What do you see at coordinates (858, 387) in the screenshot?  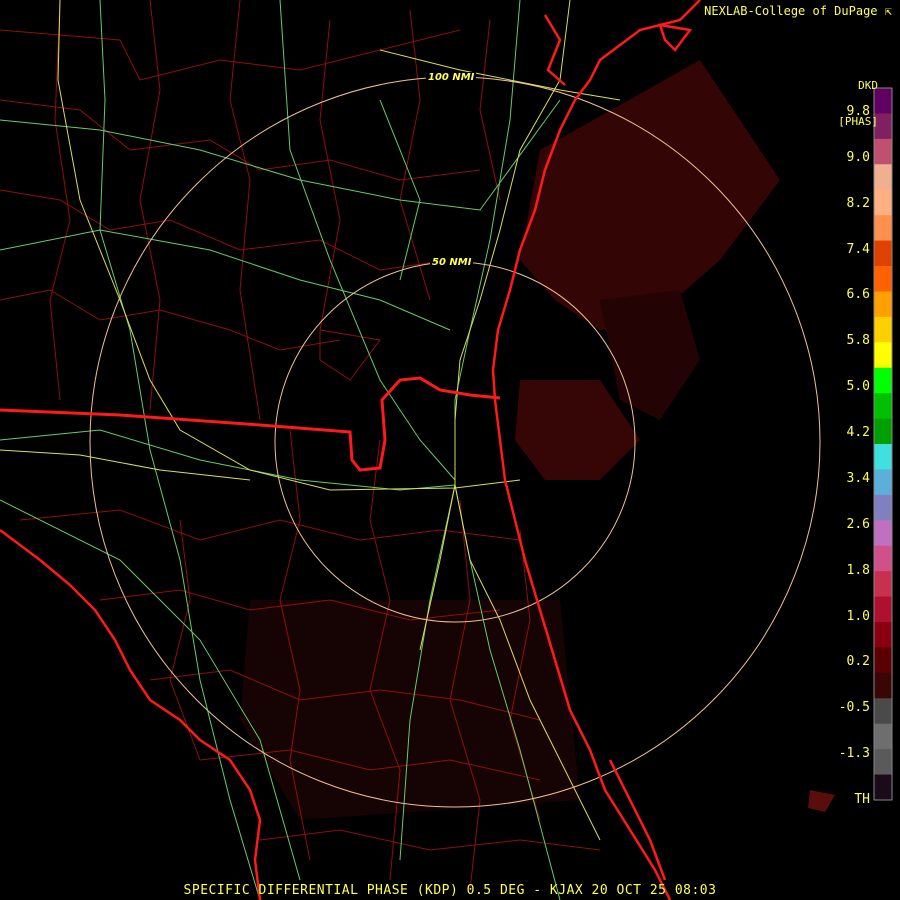 I see `color-scale-tick: 5.0` at bounding box center [858, 387].